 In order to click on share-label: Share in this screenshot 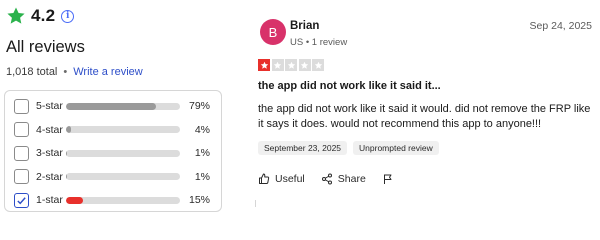, I will do `click(351, 179)`.